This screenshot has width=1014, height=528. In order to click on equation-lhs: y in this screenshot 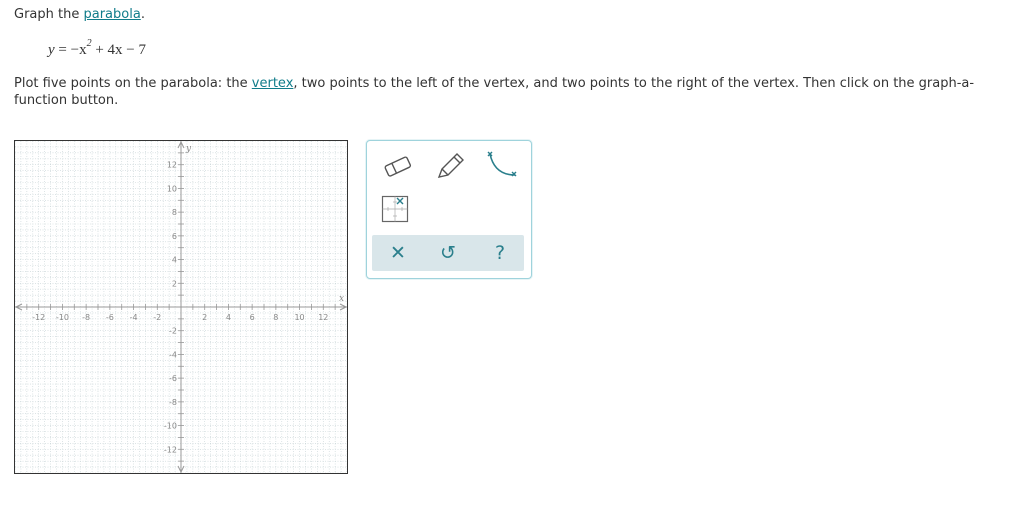, I will do `click(51, 50)`.